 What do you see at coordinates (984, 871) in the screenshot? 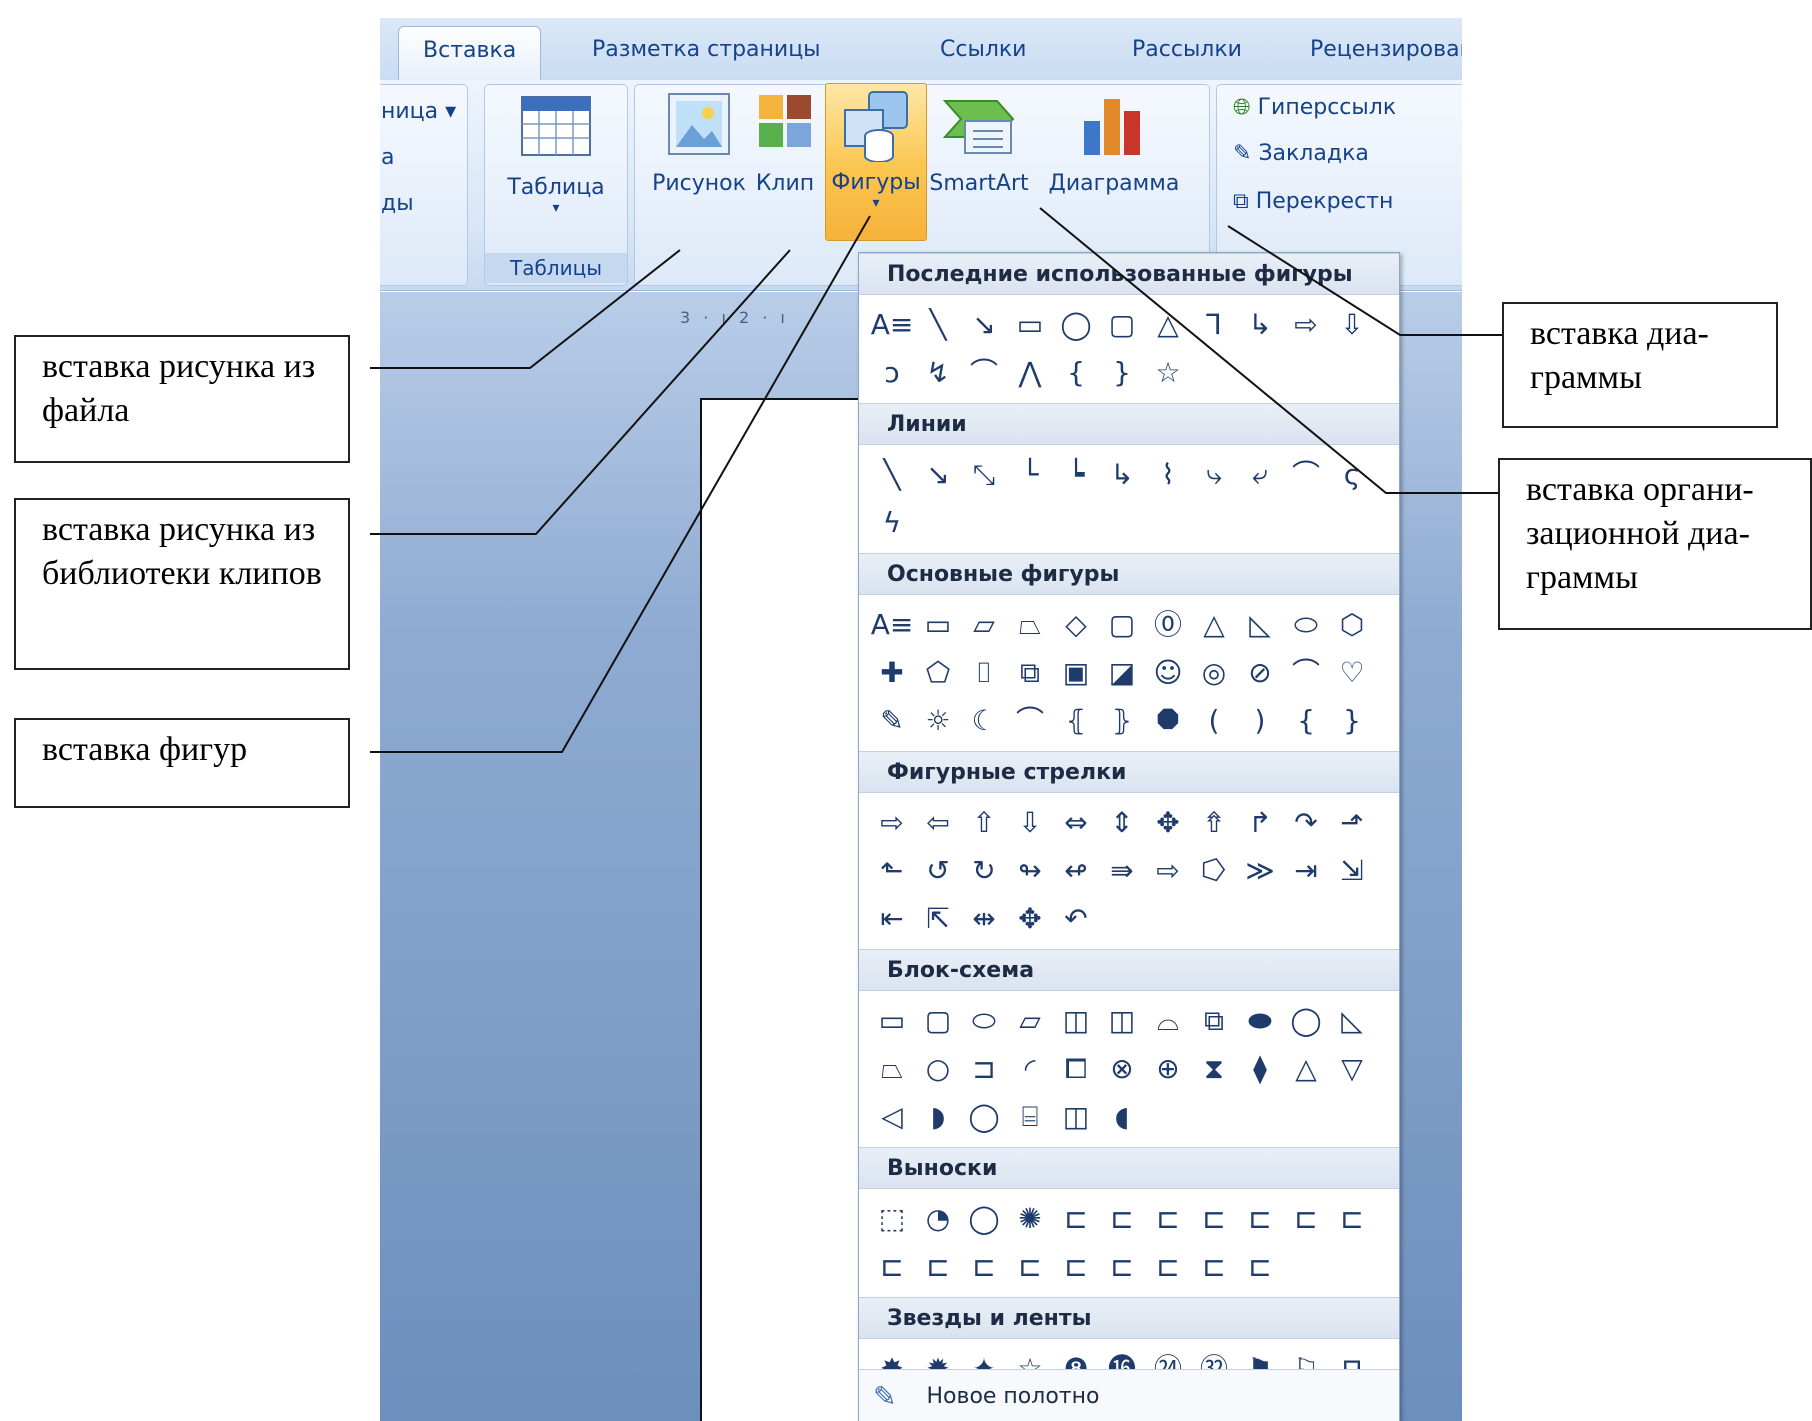
I see `shape-item-icon: ↻` at bounding box center [984, 871].